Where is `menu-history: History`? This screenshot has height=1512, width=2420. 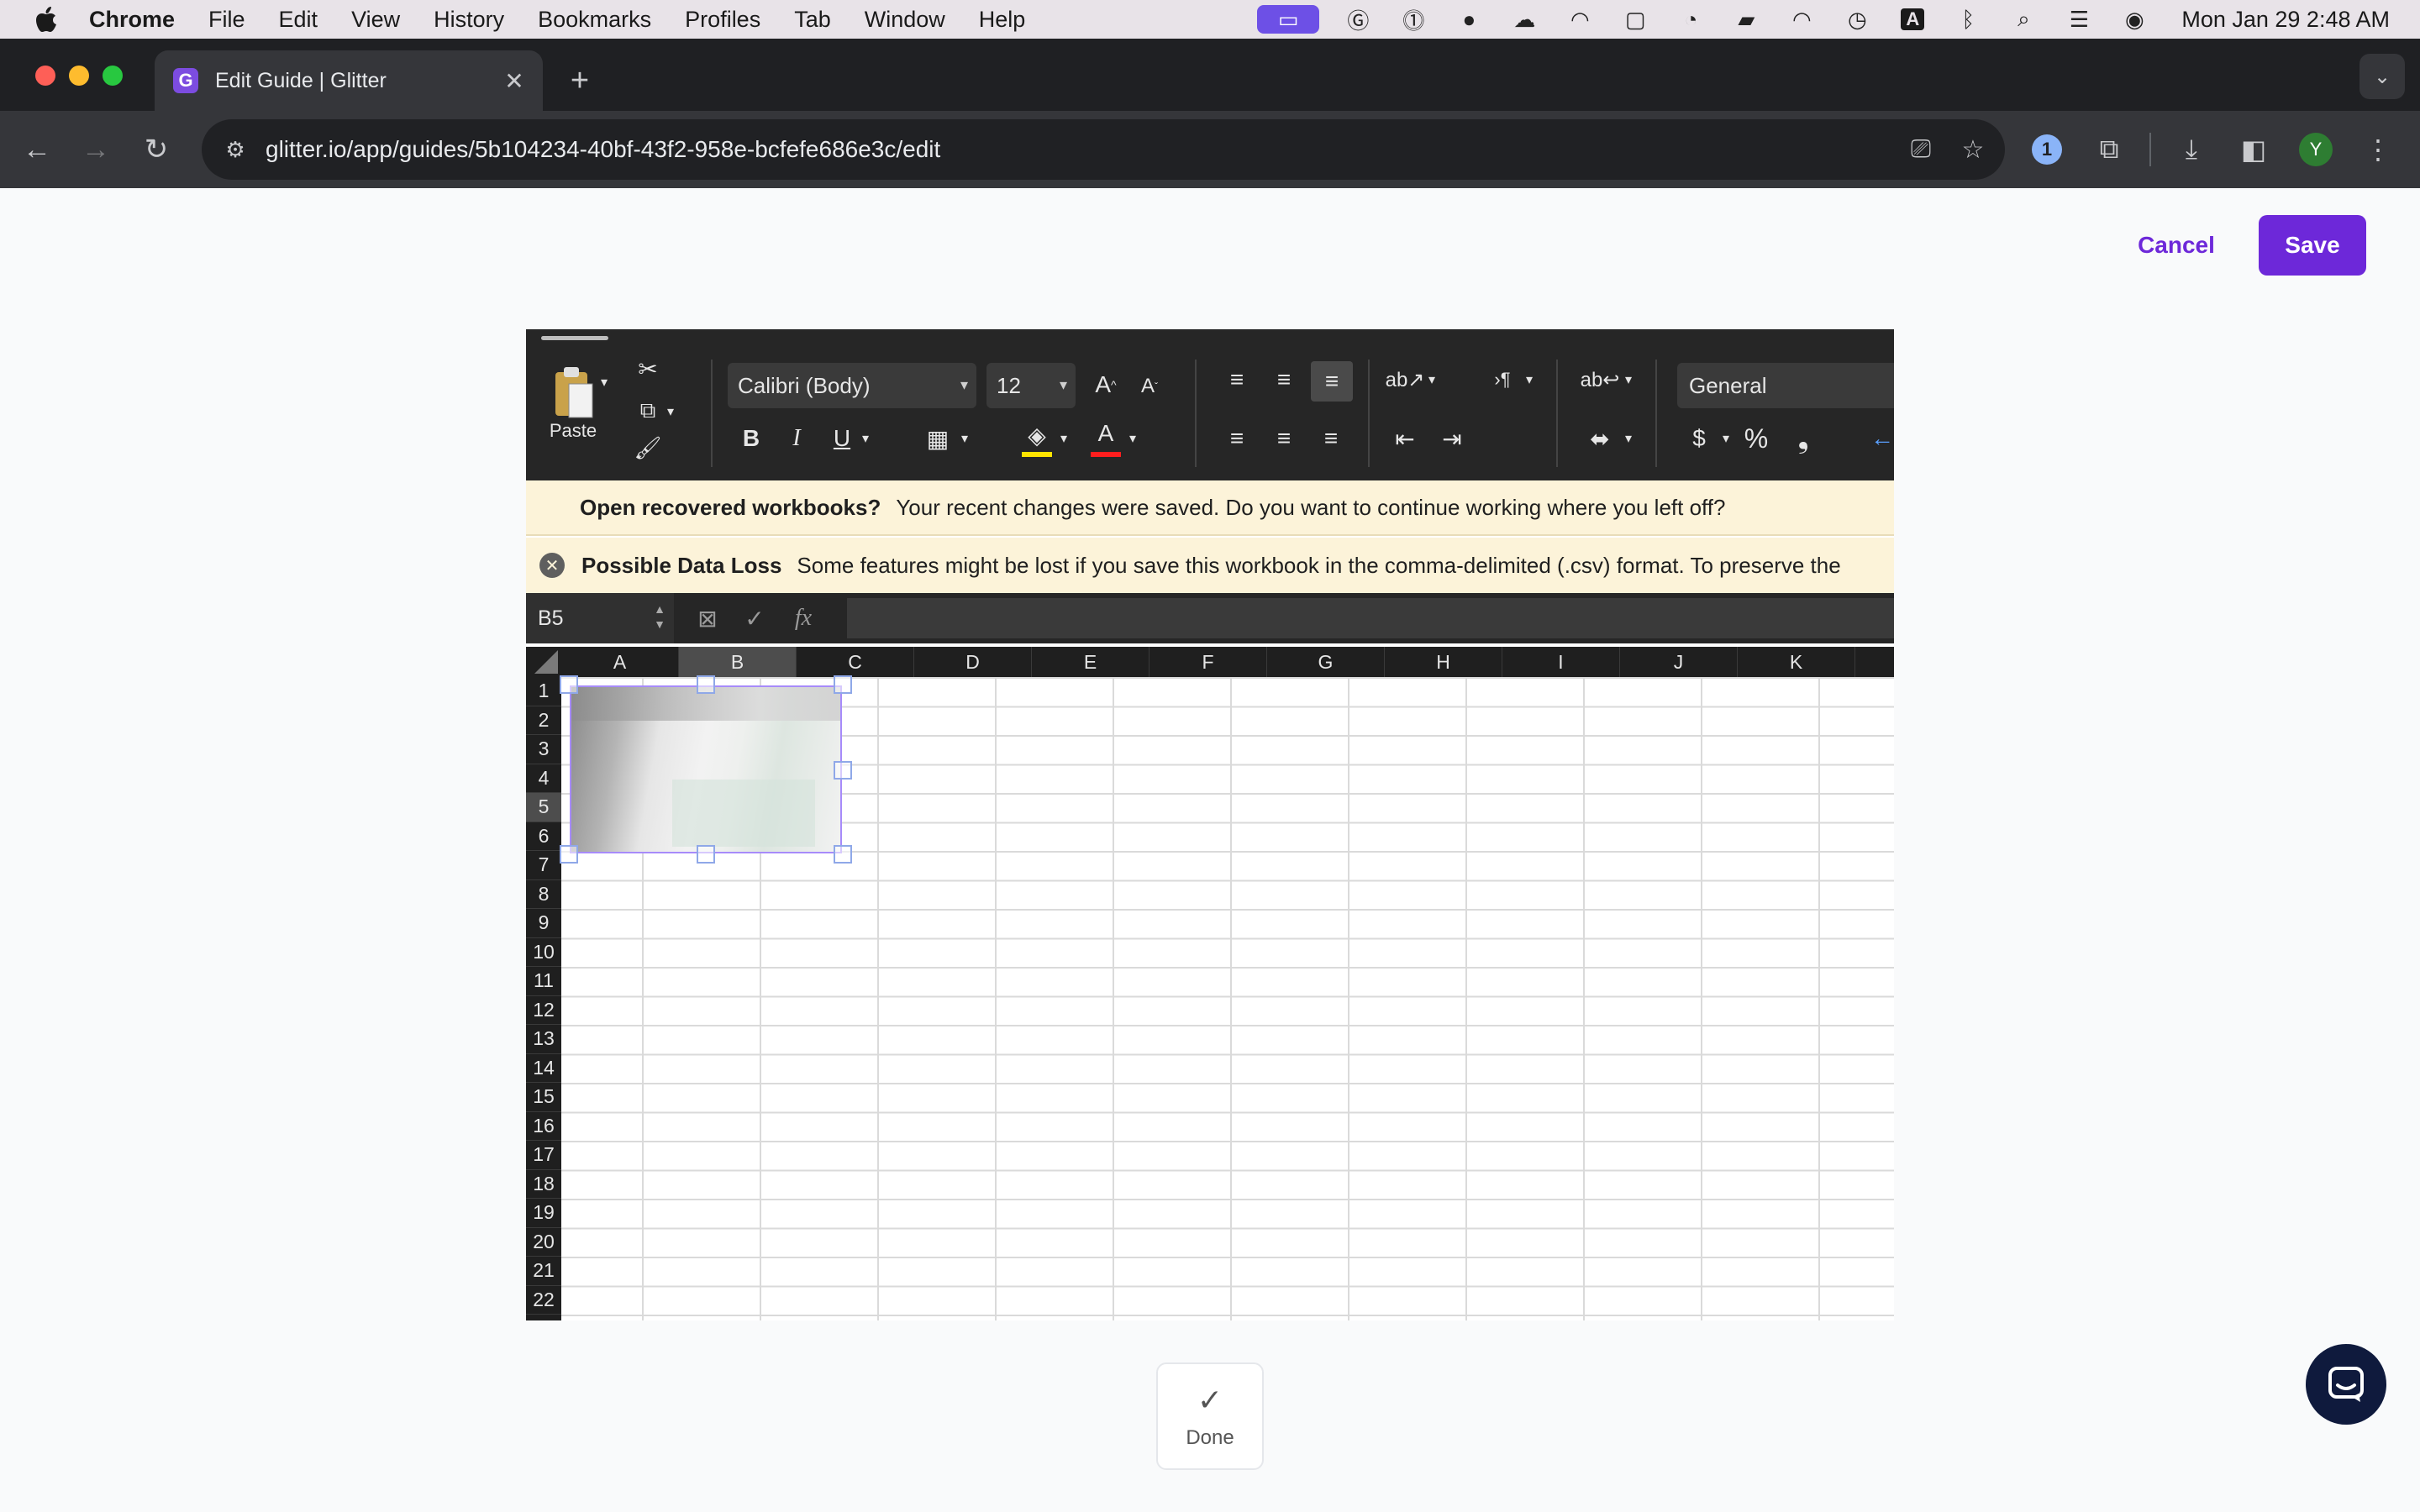 menu-history: History is located at coordinates (469, 20).